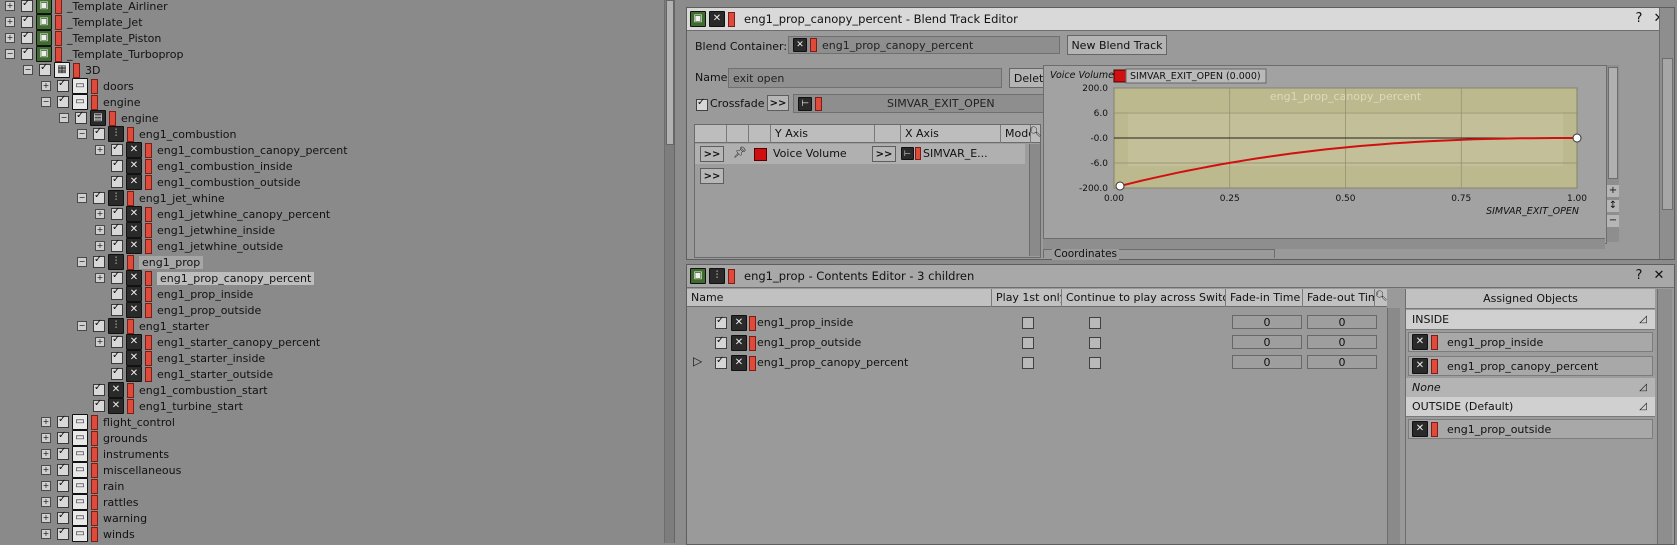 The image size is (1677, 545). Describe the element at coordinates (1666, 133) in the screenshot. I see `blend-editor-scrollbar` at that location.